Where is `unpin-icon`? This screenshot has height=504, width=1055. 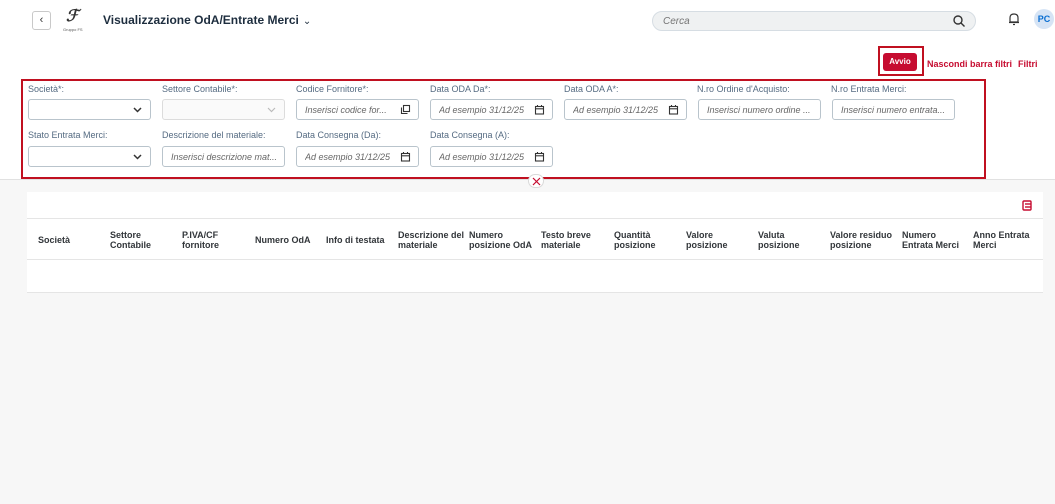 unpin-icon is located at coordinates (536, 181).